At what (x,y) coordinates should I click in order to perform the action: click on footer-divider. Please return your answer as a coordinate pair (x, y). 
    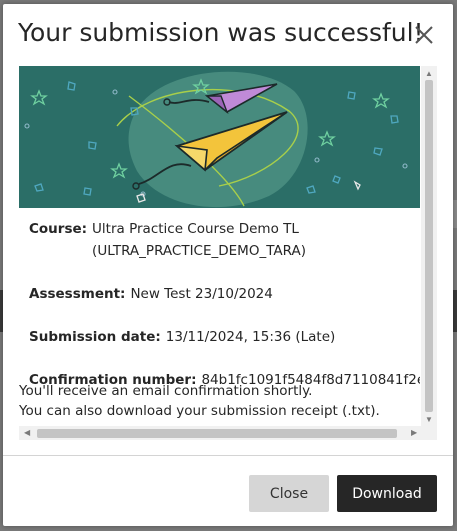
    Looking at the image, I should click on (228, 455).